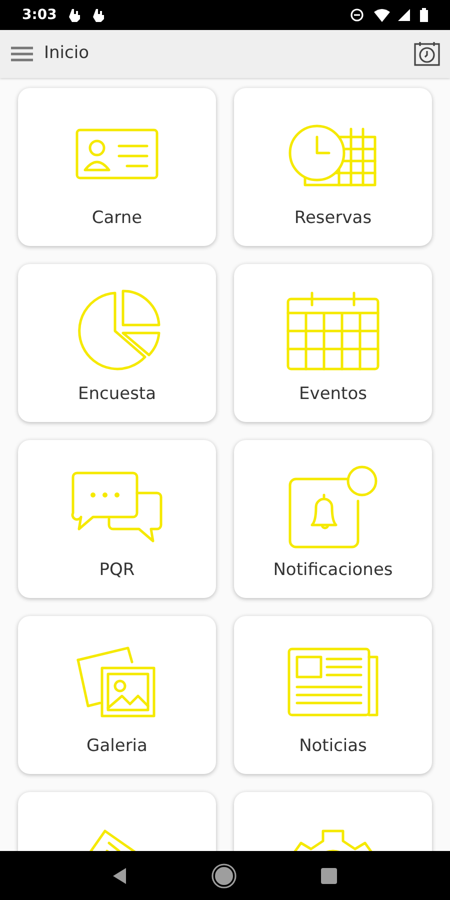 The image size is (450, 900). What do you see at coordinates (117, 343) in the screenshot?
I see `menu-tile: Encuesta` at bounding box center [117, 343].